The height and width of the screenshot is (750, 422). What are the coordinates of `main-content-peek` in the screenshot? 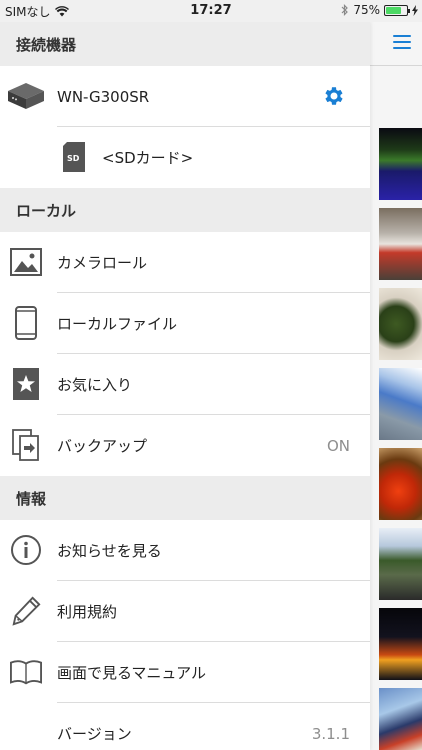 It's located at (396, 386).